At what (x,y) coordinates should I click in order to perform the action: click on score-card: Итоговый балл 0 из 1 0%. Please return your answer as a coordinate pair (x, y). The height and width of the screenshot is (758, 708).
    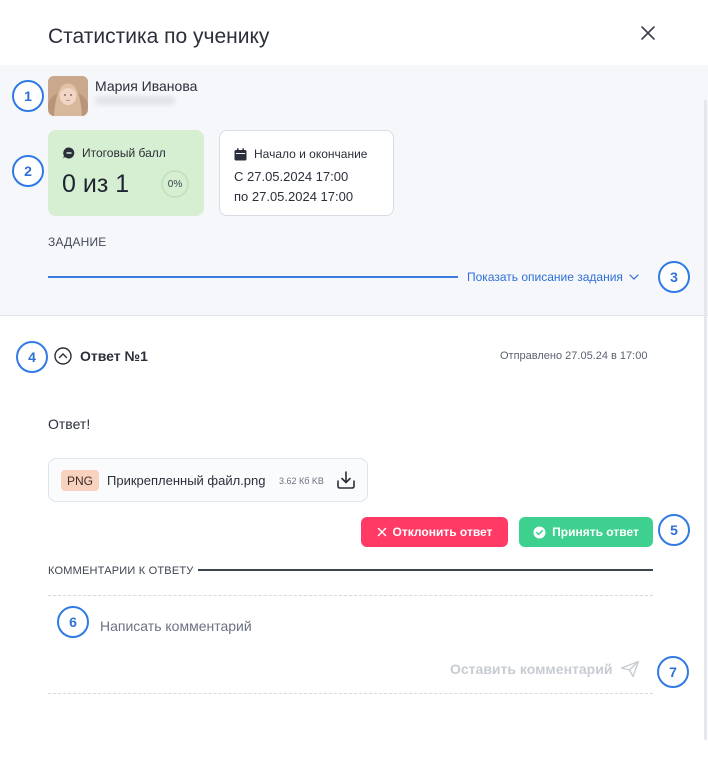
    Looking at the image, I should click on (126, 173).